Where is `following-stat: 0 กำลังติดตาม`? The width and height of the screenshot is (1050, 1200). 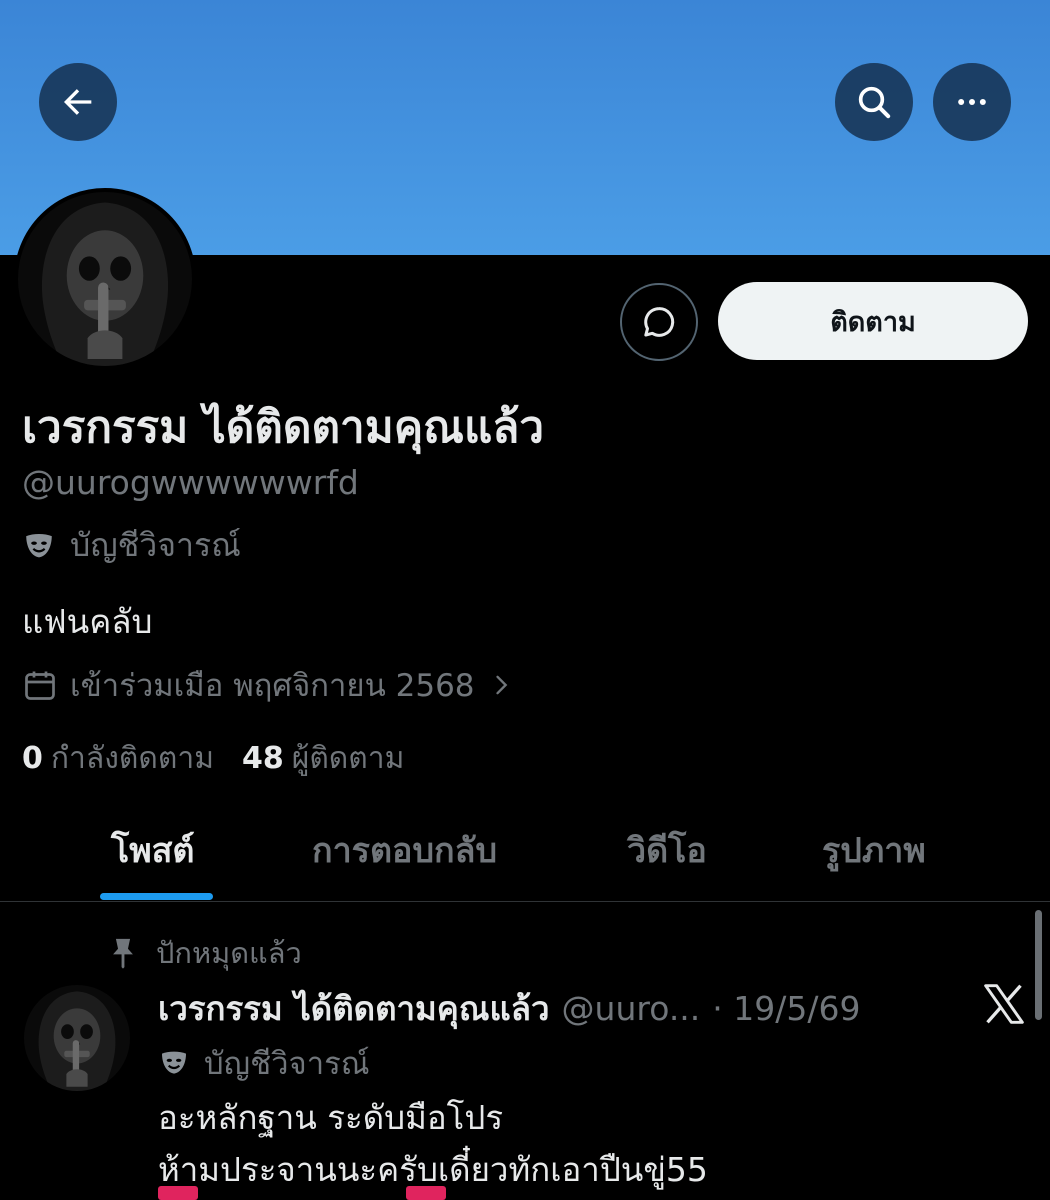
following-stat: 0 กำลังติดตาม is located at coordinates (118, 758).